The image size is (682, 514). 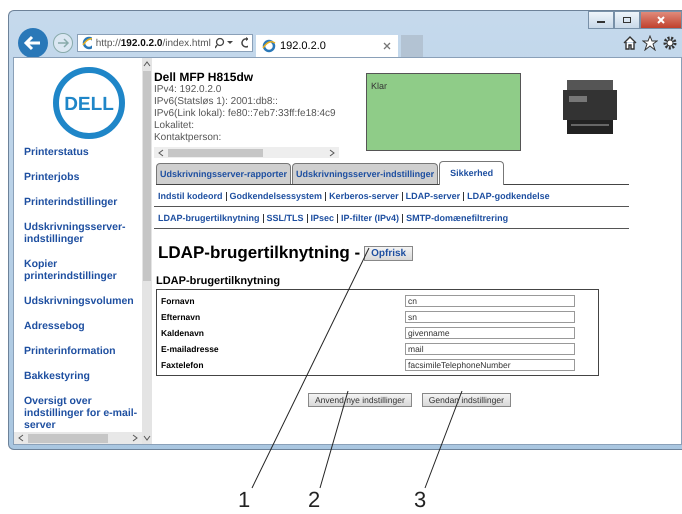 What do you see at coordinates (165, 43) in the screenshot?
I see `address-bar: http://192.0.2.0/index.html` at bounding box center [165, 43].